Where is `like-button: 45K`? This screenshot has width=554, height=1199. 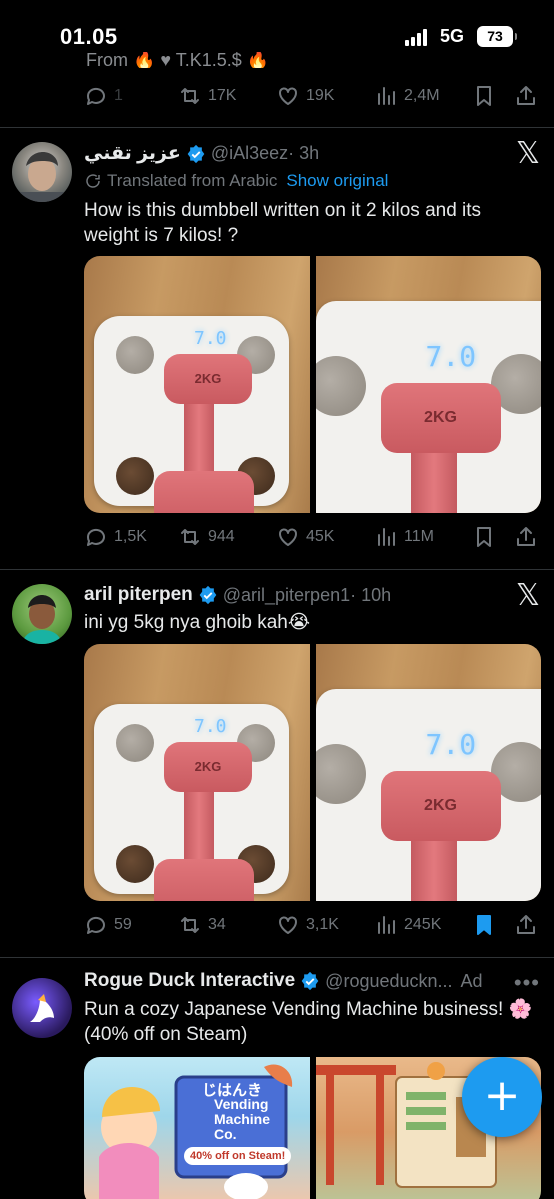
like-button: 45K is located at coordinates (305, 537).